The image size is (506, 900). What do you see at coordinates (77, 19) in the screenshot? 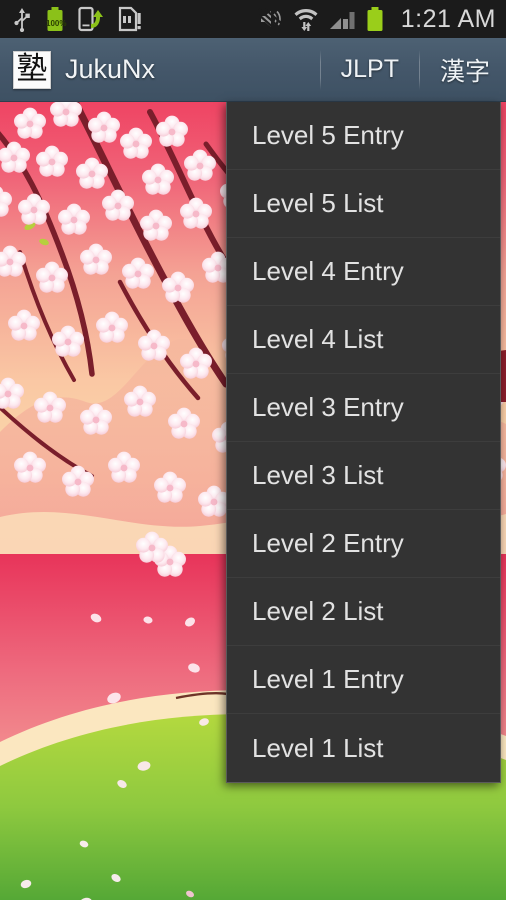
I see `status-bar-left-icons: 100%` at bounding box center [77, 19].